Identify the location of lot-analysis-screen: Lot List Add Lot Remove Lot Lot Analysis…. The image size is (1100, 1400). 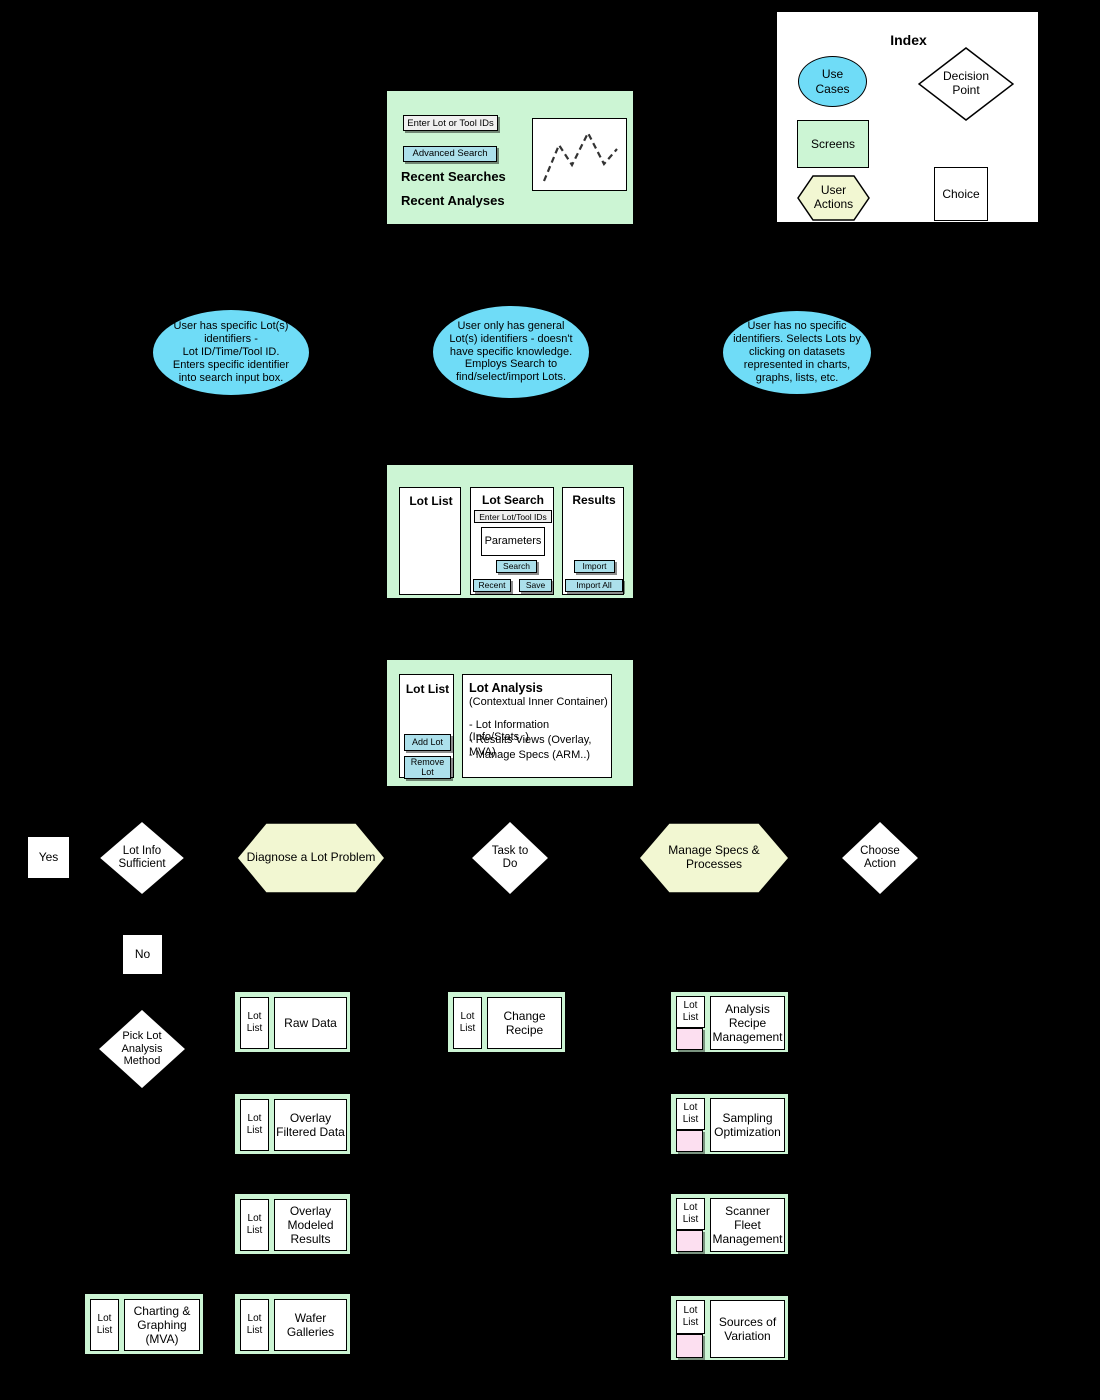
(510, 723).